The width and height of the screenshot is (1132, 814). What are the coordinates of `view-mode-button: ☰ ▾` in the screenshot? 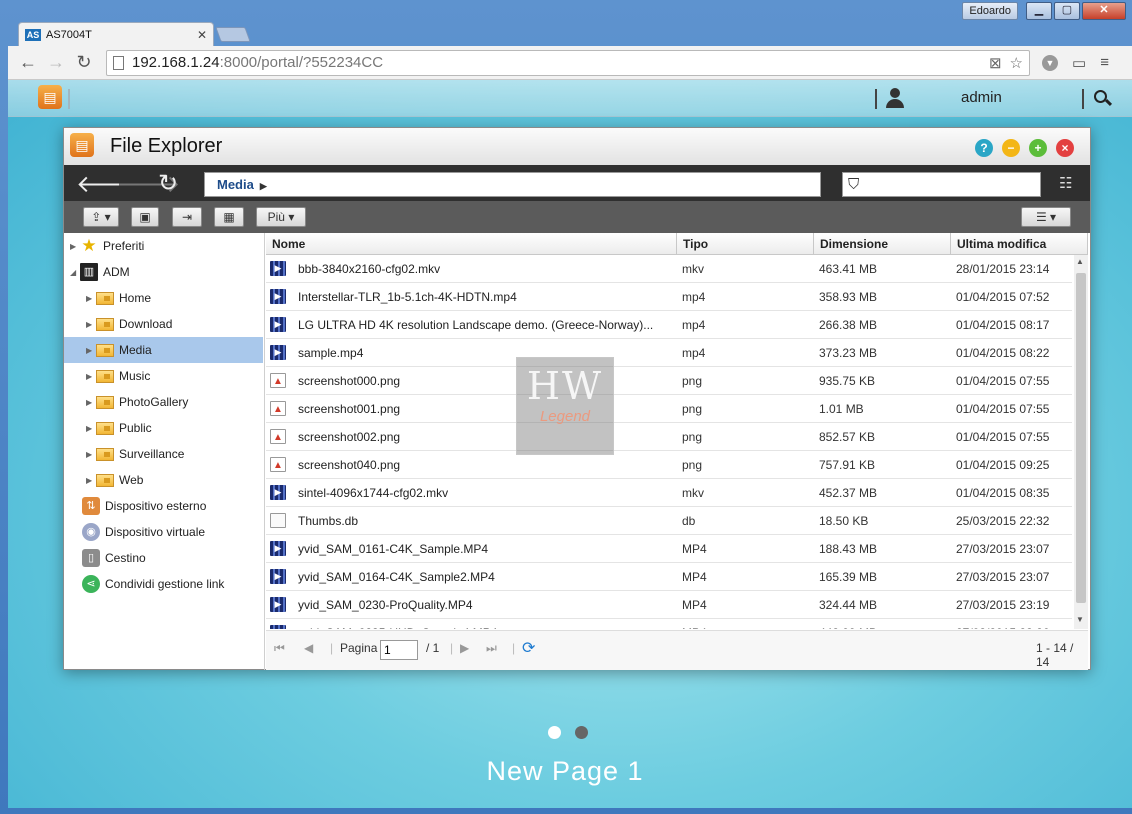 It's located at (1046, 217).